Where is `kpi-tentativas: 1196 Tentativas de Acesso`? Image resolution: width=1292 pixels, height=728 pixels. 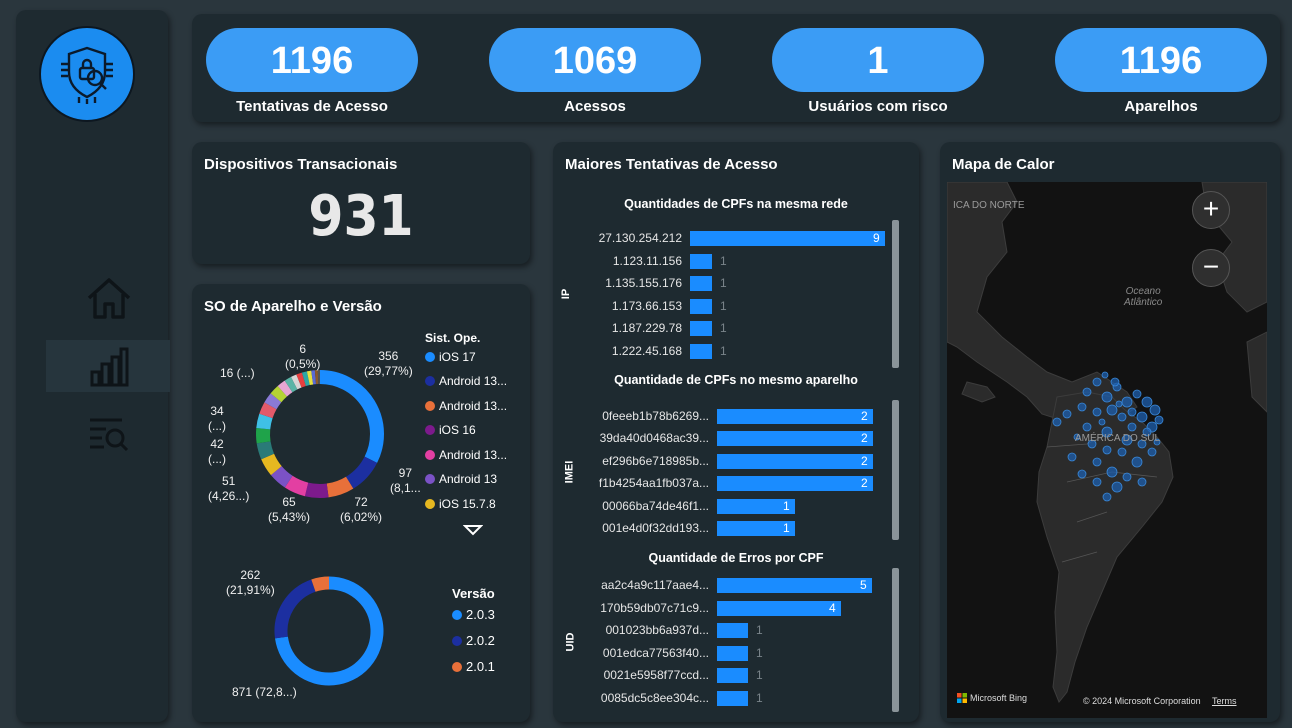
kpi-tentativas: 1196 Tentativas de Acesso is located at coordinates (312, 71).